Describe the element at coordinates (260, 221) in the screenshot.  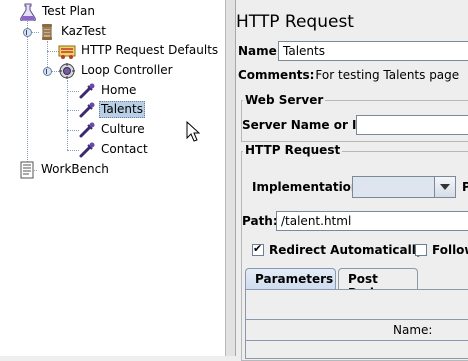
I see `path-label: Path:` at that location.